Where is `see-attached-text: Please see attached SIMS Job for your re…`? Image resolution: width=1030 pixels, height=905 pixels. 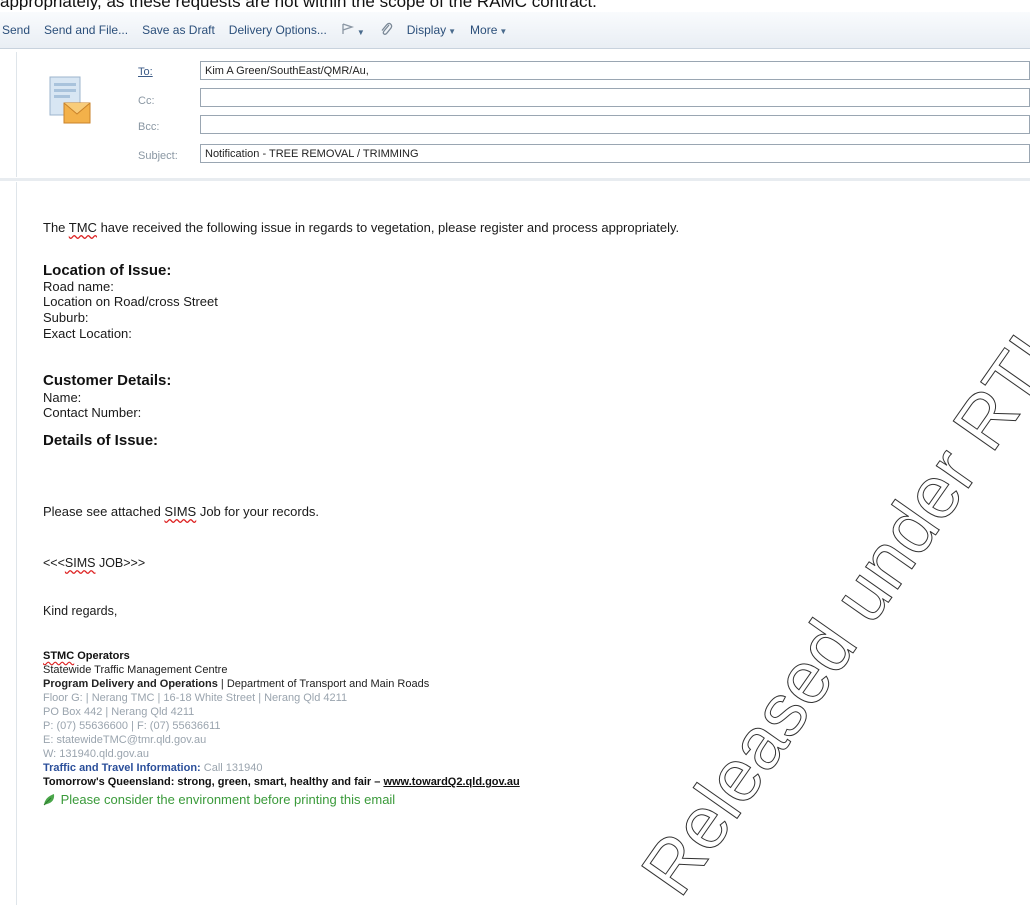
see-attached-text: Please see attached SIMS Job for your re… is located at coordinates (181, 511).